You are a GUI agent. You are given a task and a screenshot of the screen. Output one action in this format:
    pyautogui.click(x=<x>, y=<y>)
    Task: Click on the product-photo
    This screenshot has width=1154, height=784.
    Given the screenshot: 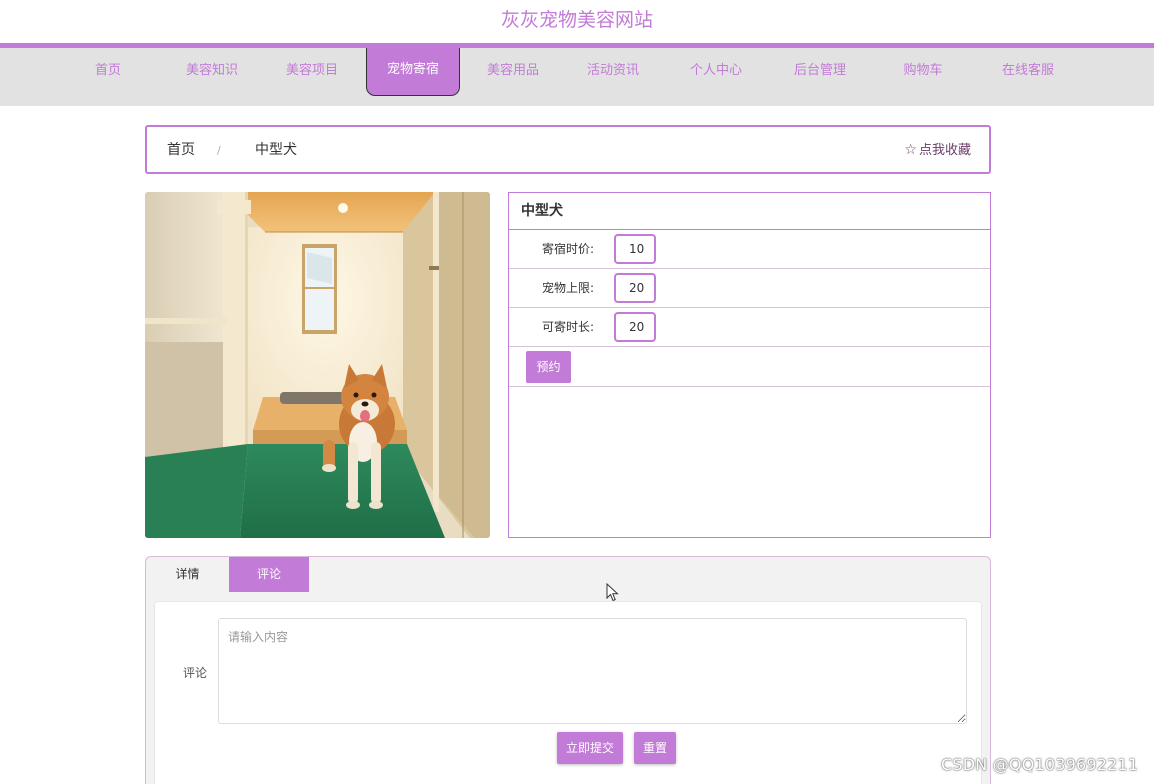 What is the action you would take?
    pyautogui.click(x=317, y=365)
    